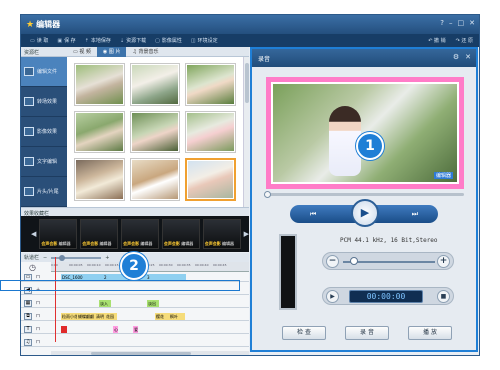  Describe the element at coordinates (45, 258) in the screenshot. I see `zoom-out-icon: −` at that location.